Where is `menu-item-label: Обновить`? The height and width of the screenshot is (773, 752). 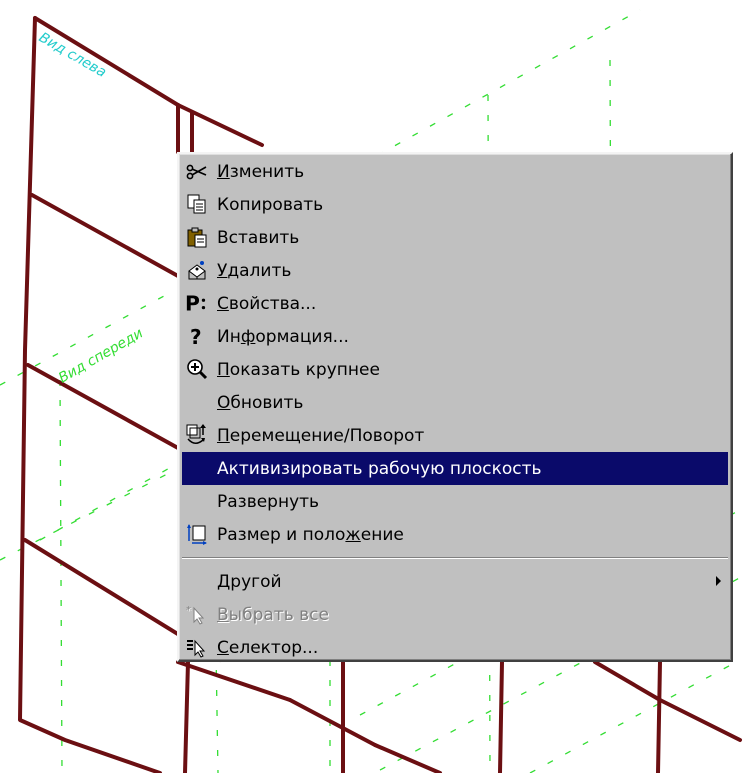
menu-item-label: Обновить is located at coordinates (260, 403).